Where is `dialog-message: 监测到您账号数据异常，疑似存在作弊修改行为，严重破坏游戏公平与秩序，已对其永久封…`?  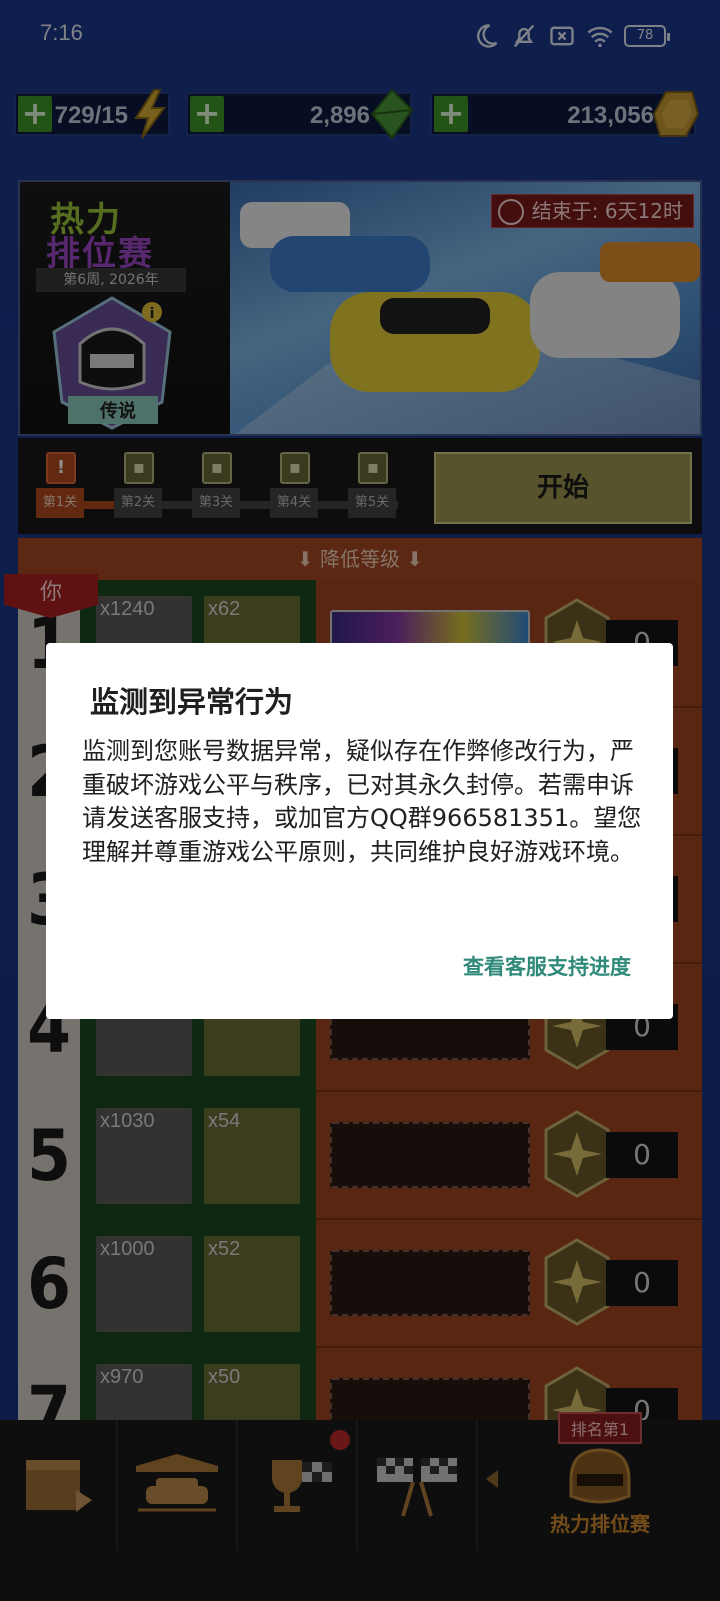
dialog-message: 监测到您账号数据异常，疑似存在作弊修改行为，严重破坏游戏公平与秩序，已对其永久封… is located at coordinates (362, 801).